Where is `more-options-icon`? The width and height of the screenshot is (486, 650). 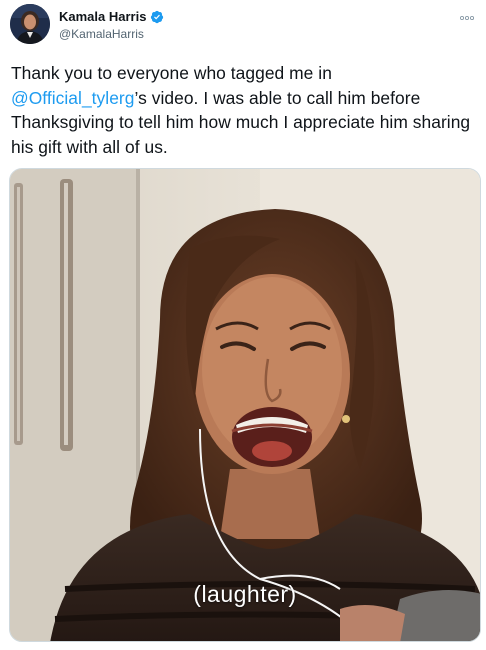
more-options-icon is located at coordinates (467, 18).